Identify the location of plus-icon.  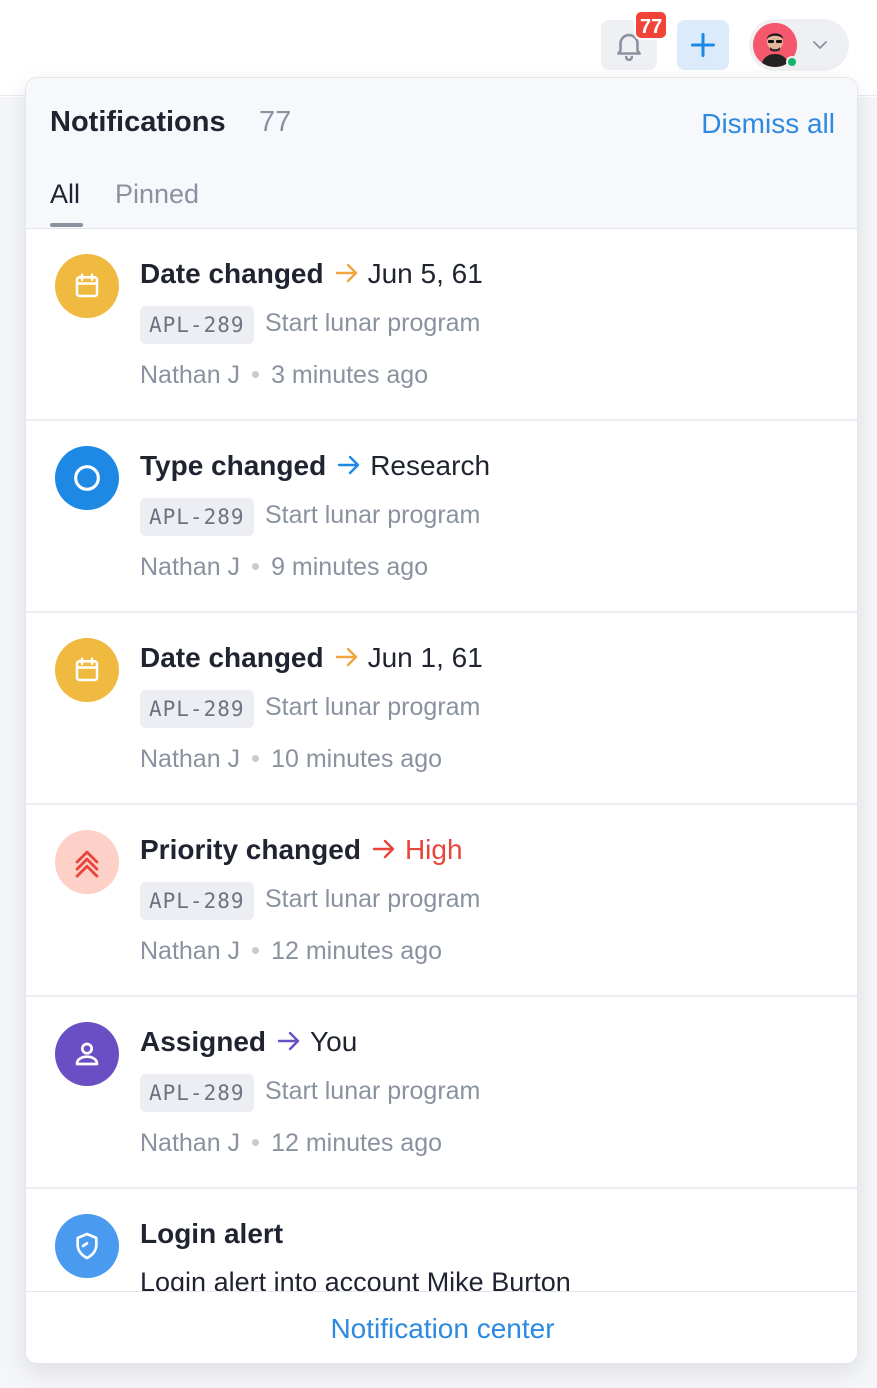
(703, 45).